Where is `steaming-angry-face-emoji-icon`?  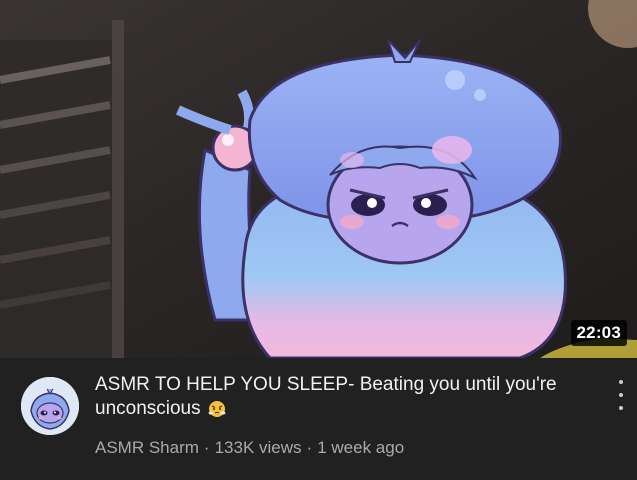
steaming-angry-face-emoji-icon is located at coordinates (217, 411).